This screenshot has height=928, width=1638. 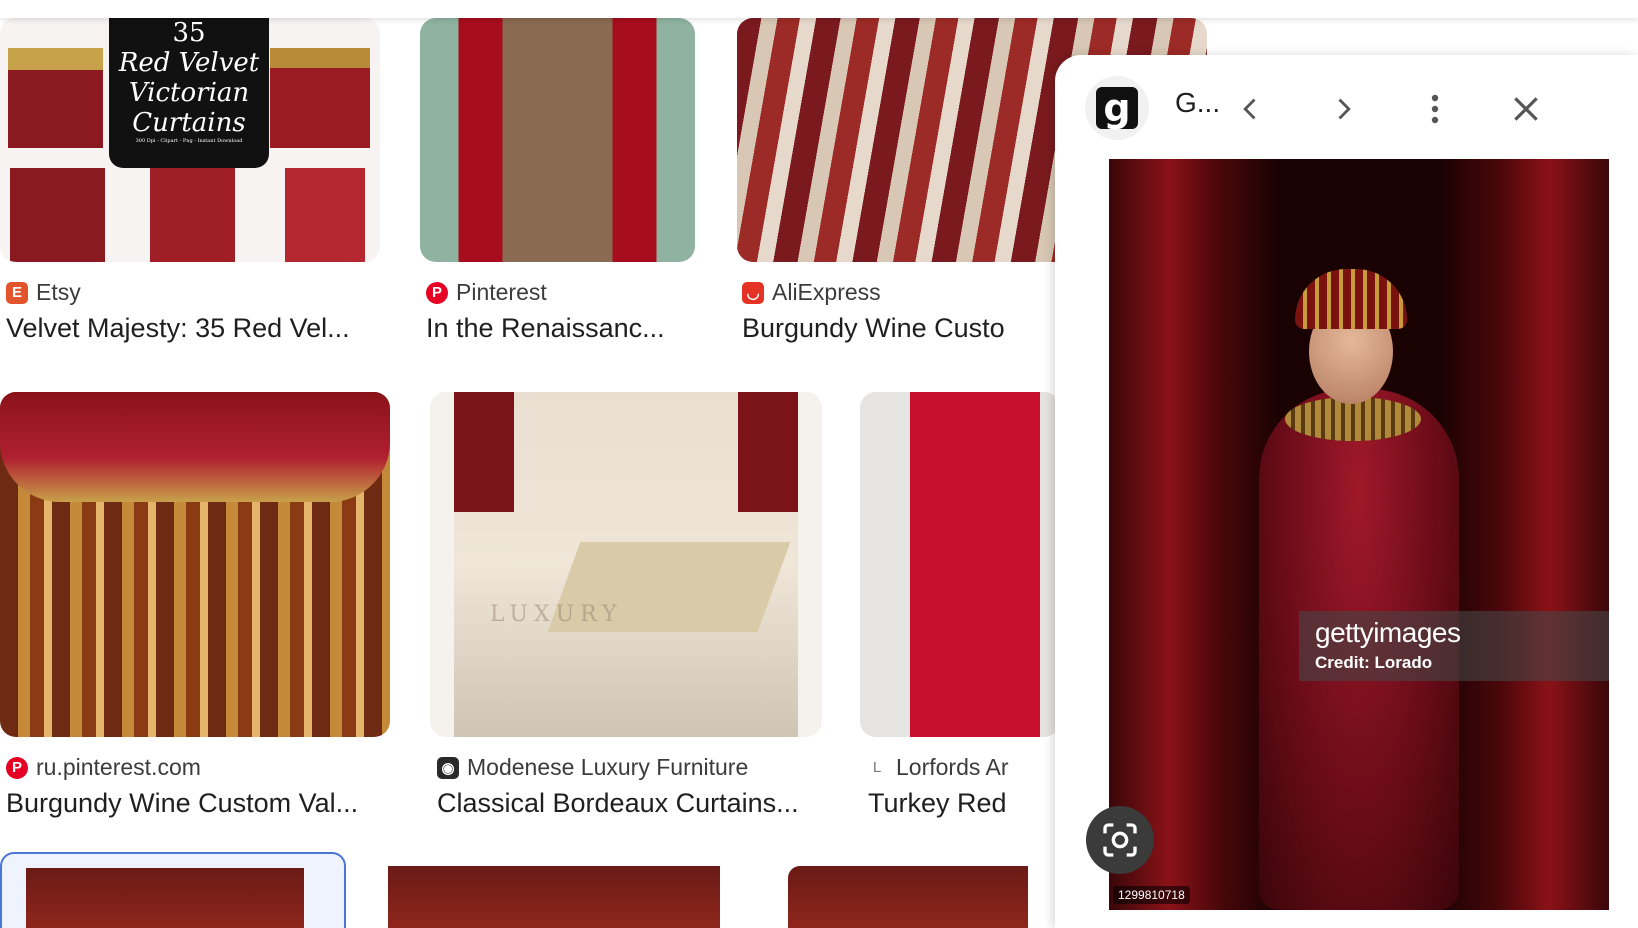 I want to click on result-source: ◉ Modenese Luxury Furniture, so click(x=592, y=767).